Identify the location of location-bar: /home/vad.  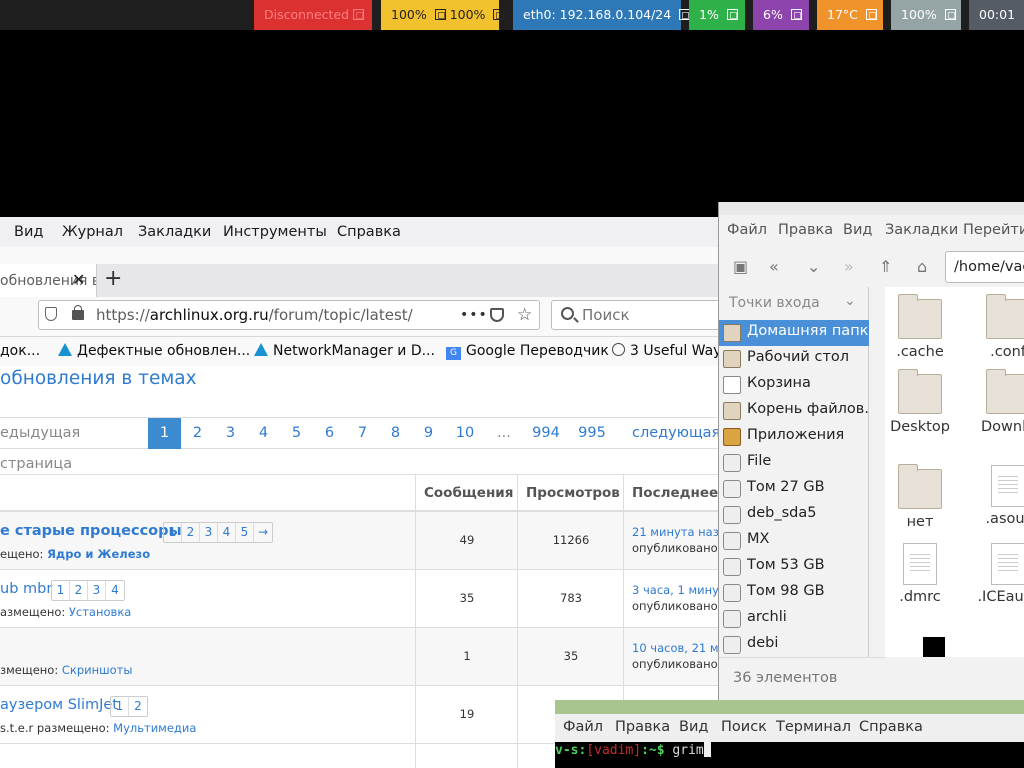
(984, 267).